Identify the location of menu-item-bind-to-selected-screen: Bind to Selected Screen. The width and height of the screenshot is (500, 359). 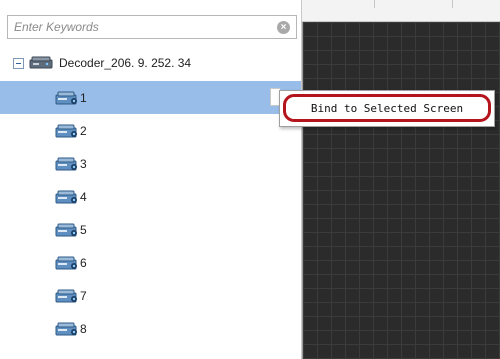
(387, 108).